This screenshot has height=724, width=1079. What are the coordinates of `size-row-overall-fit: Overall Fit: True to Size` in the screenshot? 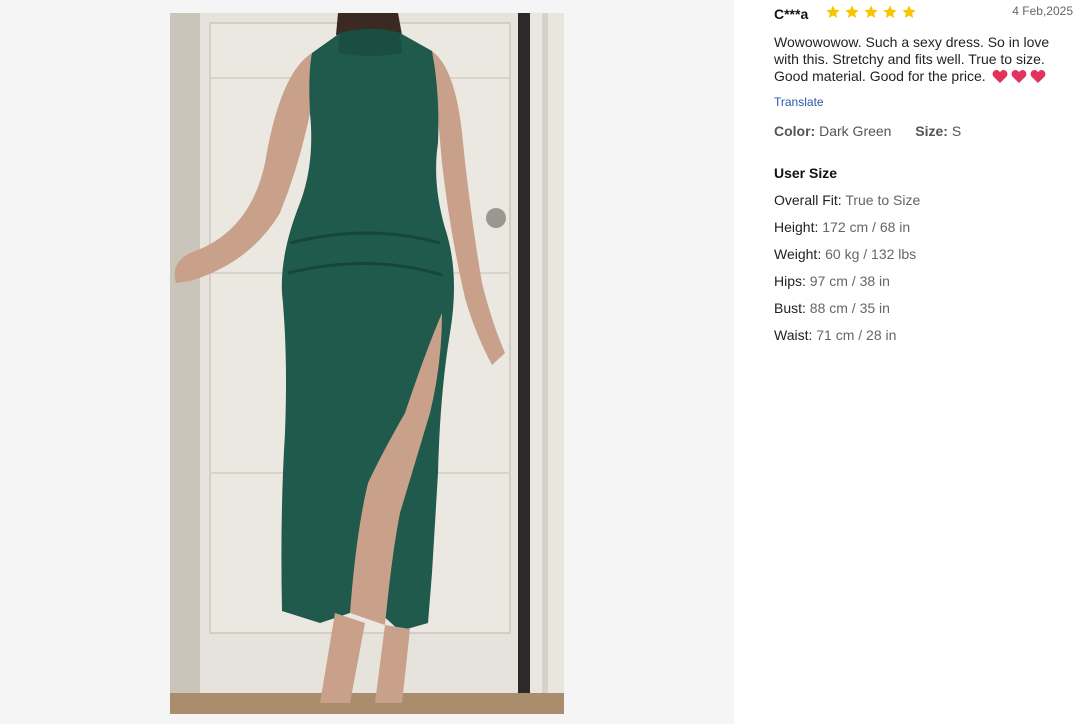 It's located at (847, 200).